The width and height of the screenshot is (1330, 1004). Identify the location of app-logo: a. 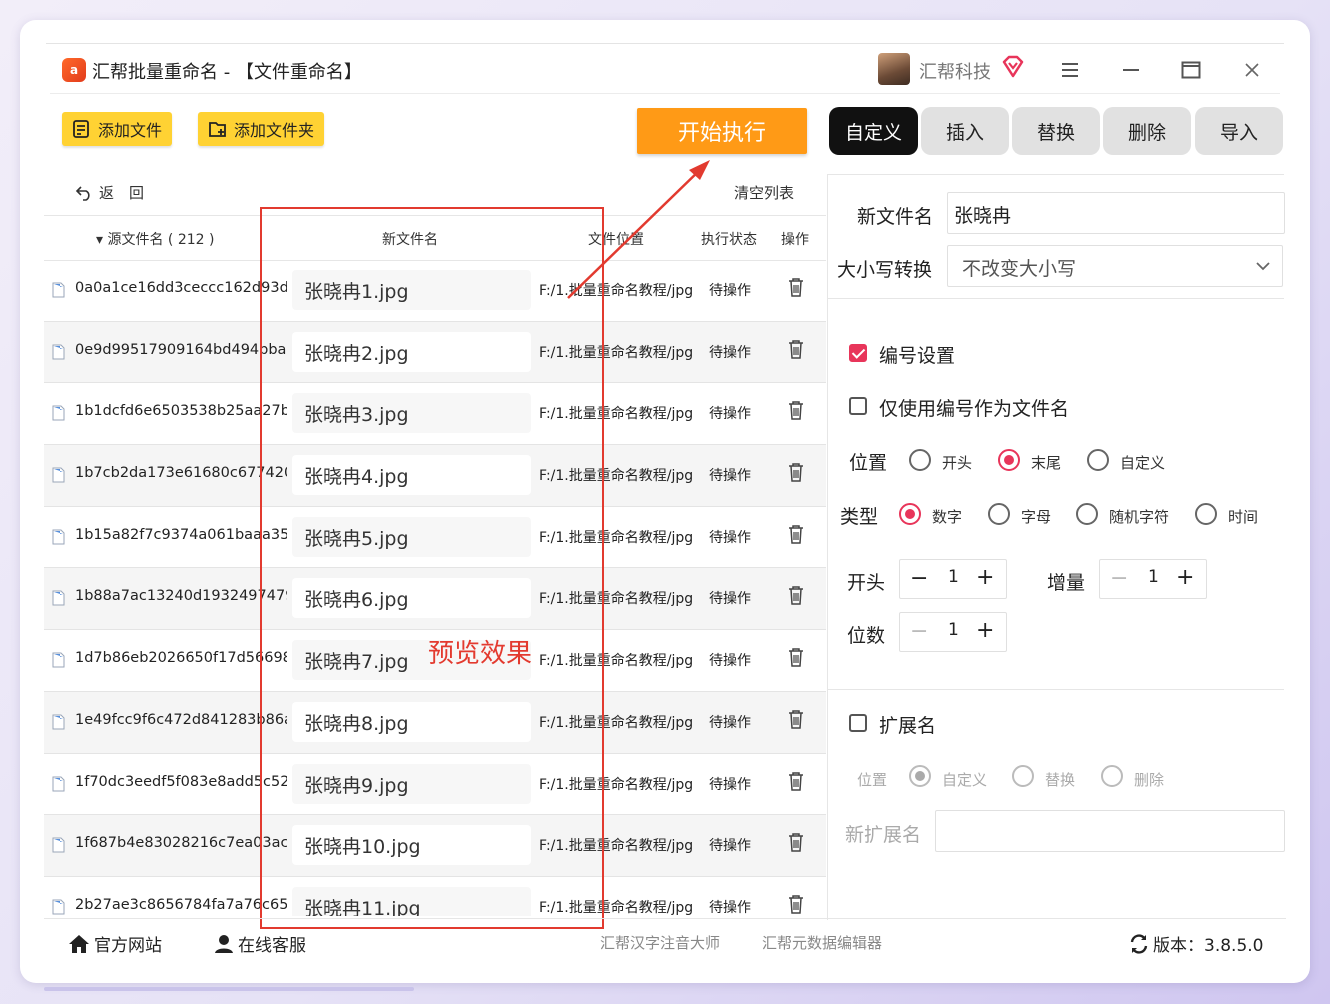
(74, 70).